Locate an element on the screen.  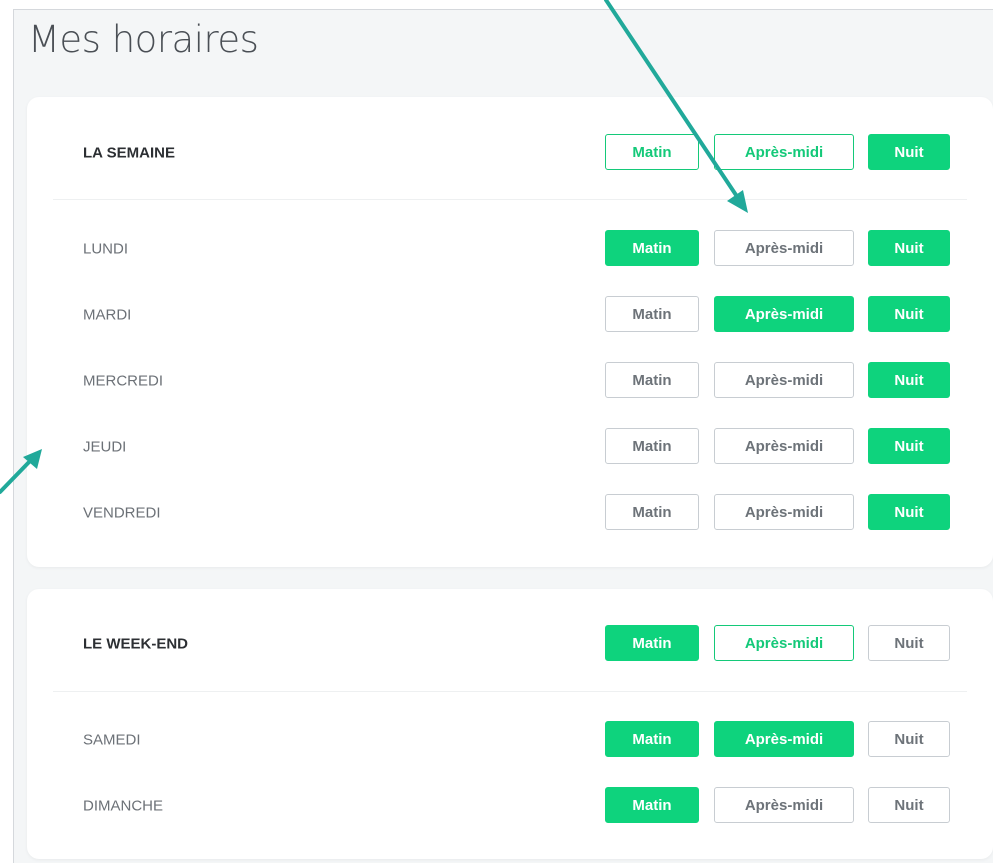
day-label: MERCREDI is located at coordinates (123, 381).